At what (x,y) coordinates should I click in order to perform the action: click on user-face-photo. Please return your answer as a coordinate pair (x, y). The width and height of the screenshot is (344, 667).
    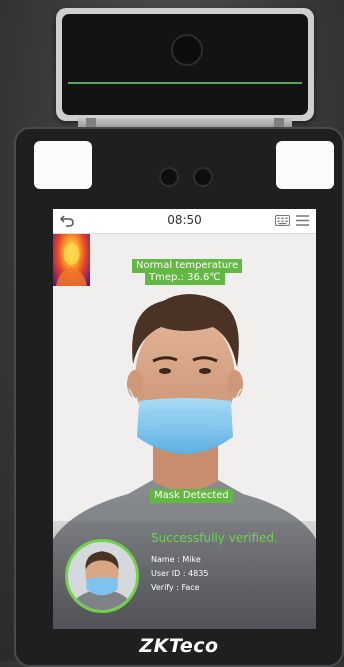
    Looking at the image, I should click on (102, 576).